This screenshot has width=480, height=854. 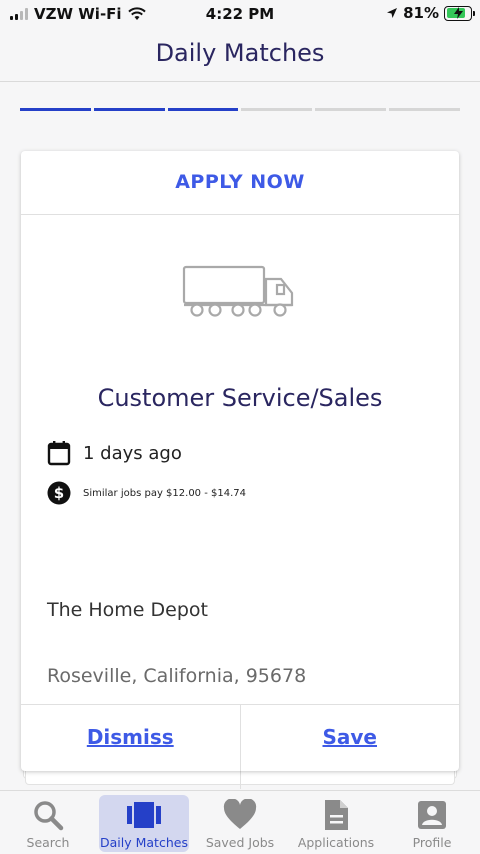 I want to click on truck-icon, so click(x=238, y=291).